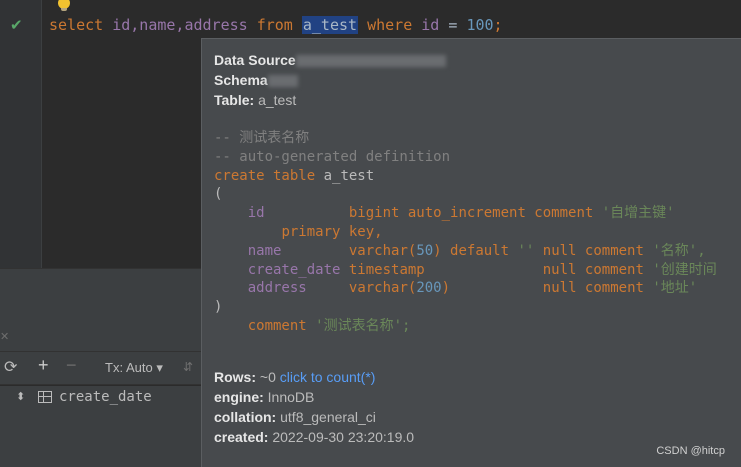  What do you see at coordinates (498, 25) in the screenshot?
I see `query-semicolon: ;` at bounding box center [498, 25].